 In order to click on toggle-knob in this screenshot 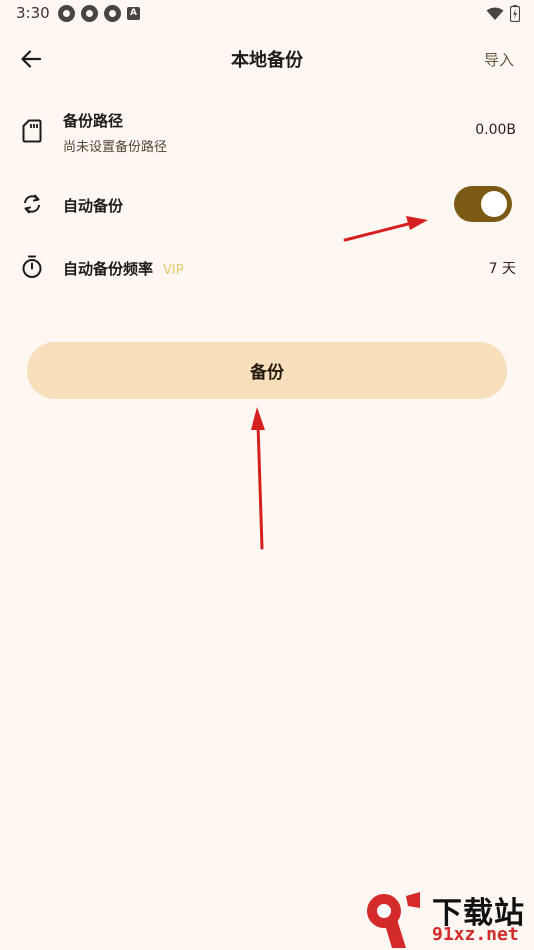, I will do `click(494, 204)`.